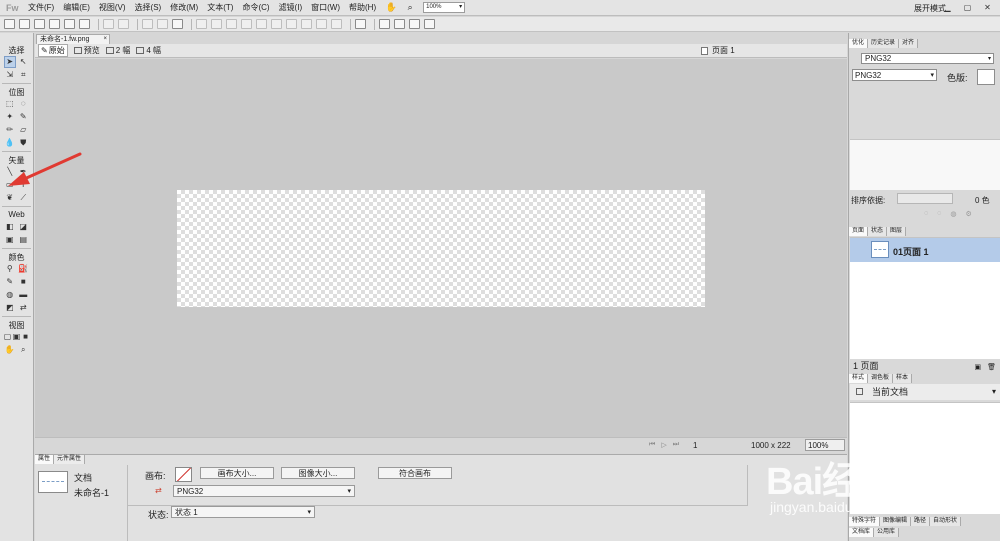 The width and height of the screenshot is (1000, 541). I want to click on maximize-icon: ▢, so click(967, 7).